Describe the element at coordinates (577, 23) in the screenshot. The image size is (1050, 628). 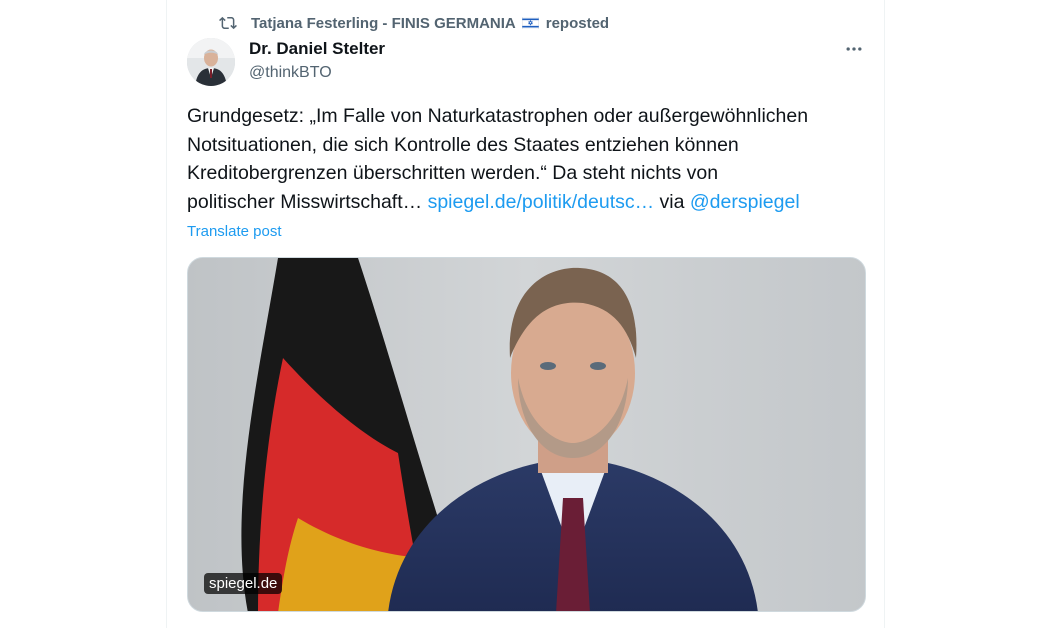
I see `reposted-label: reposted` at that location.